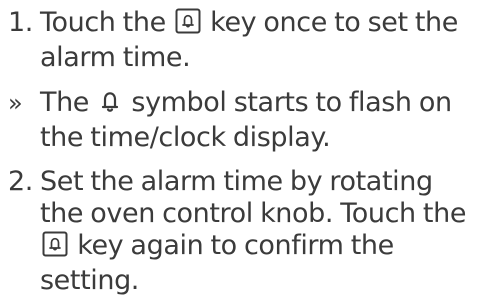 The width and height of the screenshot is (482, 297). I want to click on result-marker: », so click(15, 103).